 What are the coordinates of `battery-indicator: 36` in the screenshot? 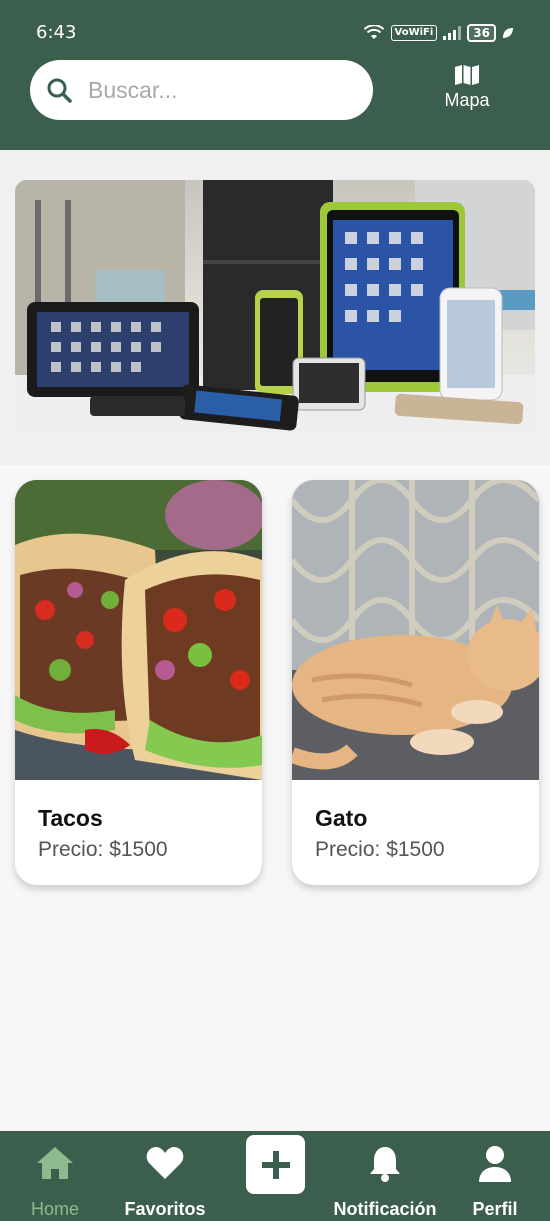 It's located at (481, 33).